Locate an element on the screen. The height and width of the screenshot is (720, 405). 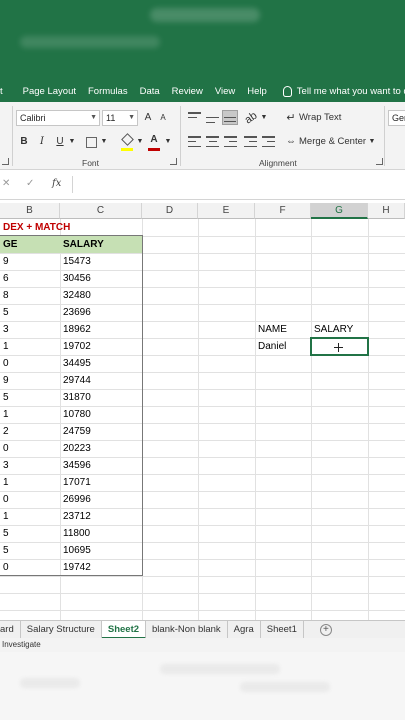
column-header-h: H is located at coordinates (386, 211).